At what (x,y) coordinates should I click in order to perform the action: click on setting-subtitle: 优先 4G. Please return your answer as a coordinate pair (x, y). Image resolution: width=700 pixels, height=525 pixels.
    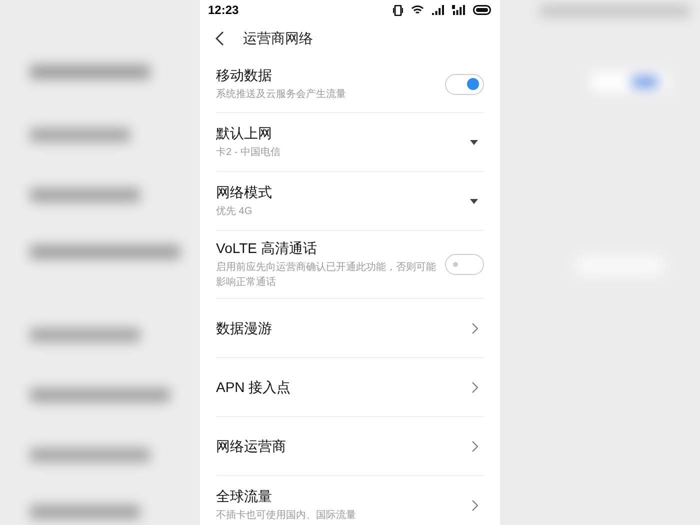
    Looking at the image, I should click on (235, 211).